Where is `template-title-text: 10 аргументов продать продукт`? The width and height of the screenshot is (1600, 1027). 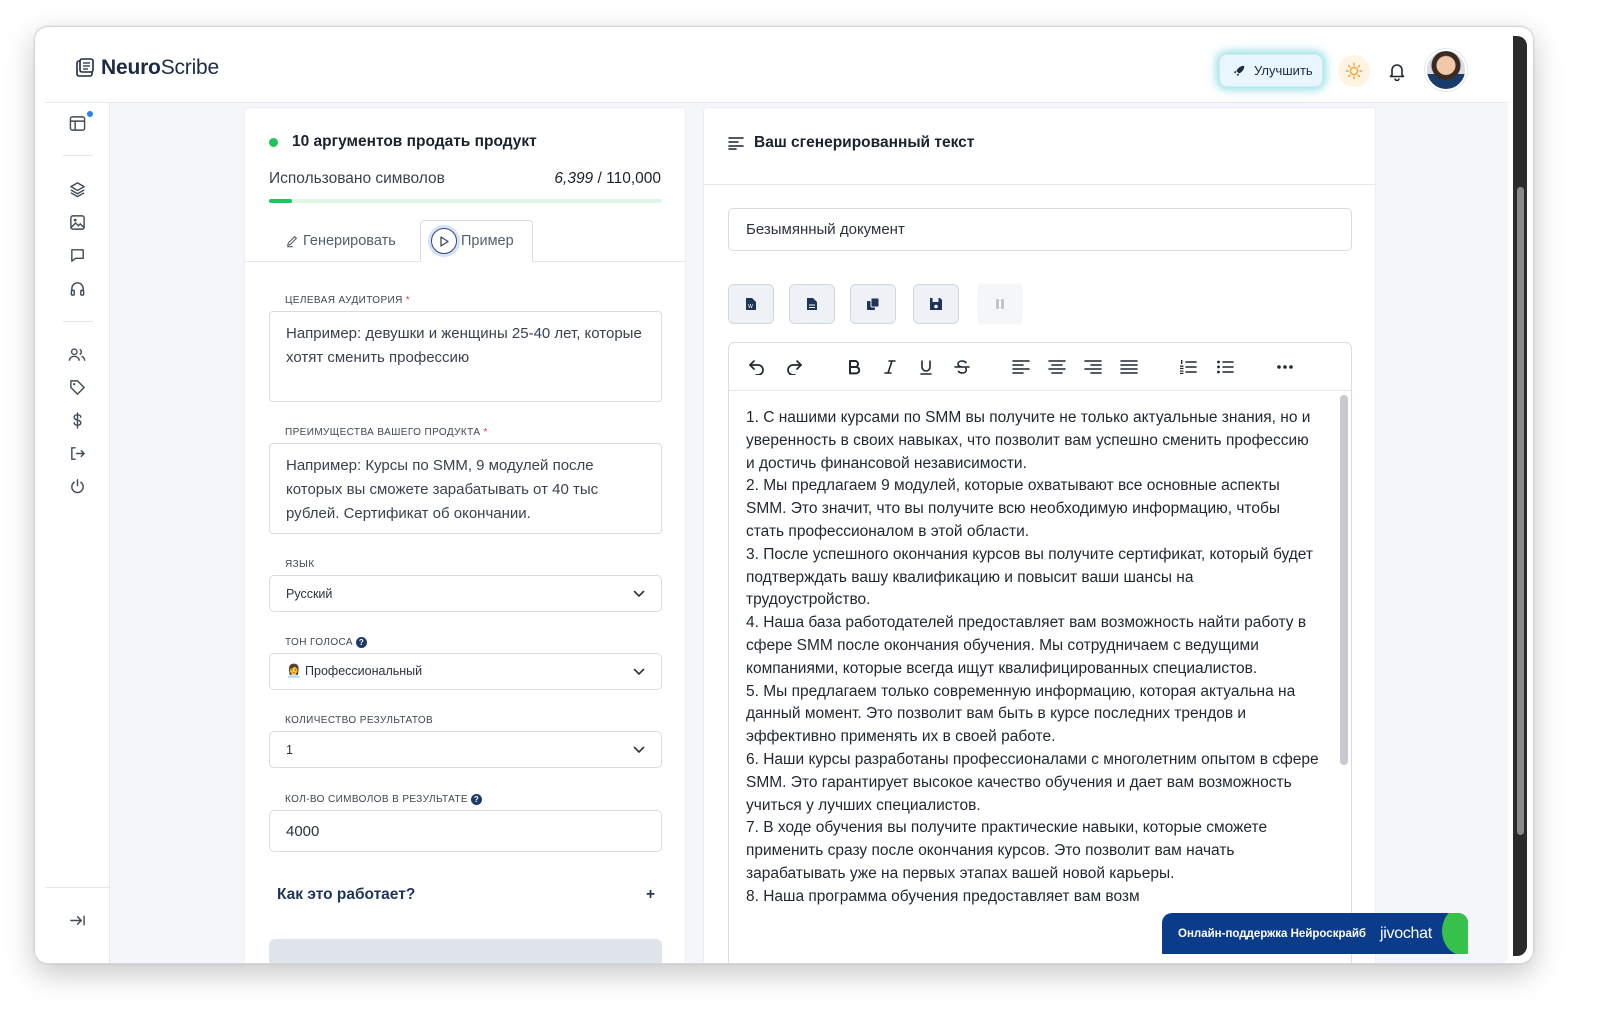 template-title-text: 10 аргументов продать продукт is located at coordinates (414, 141).